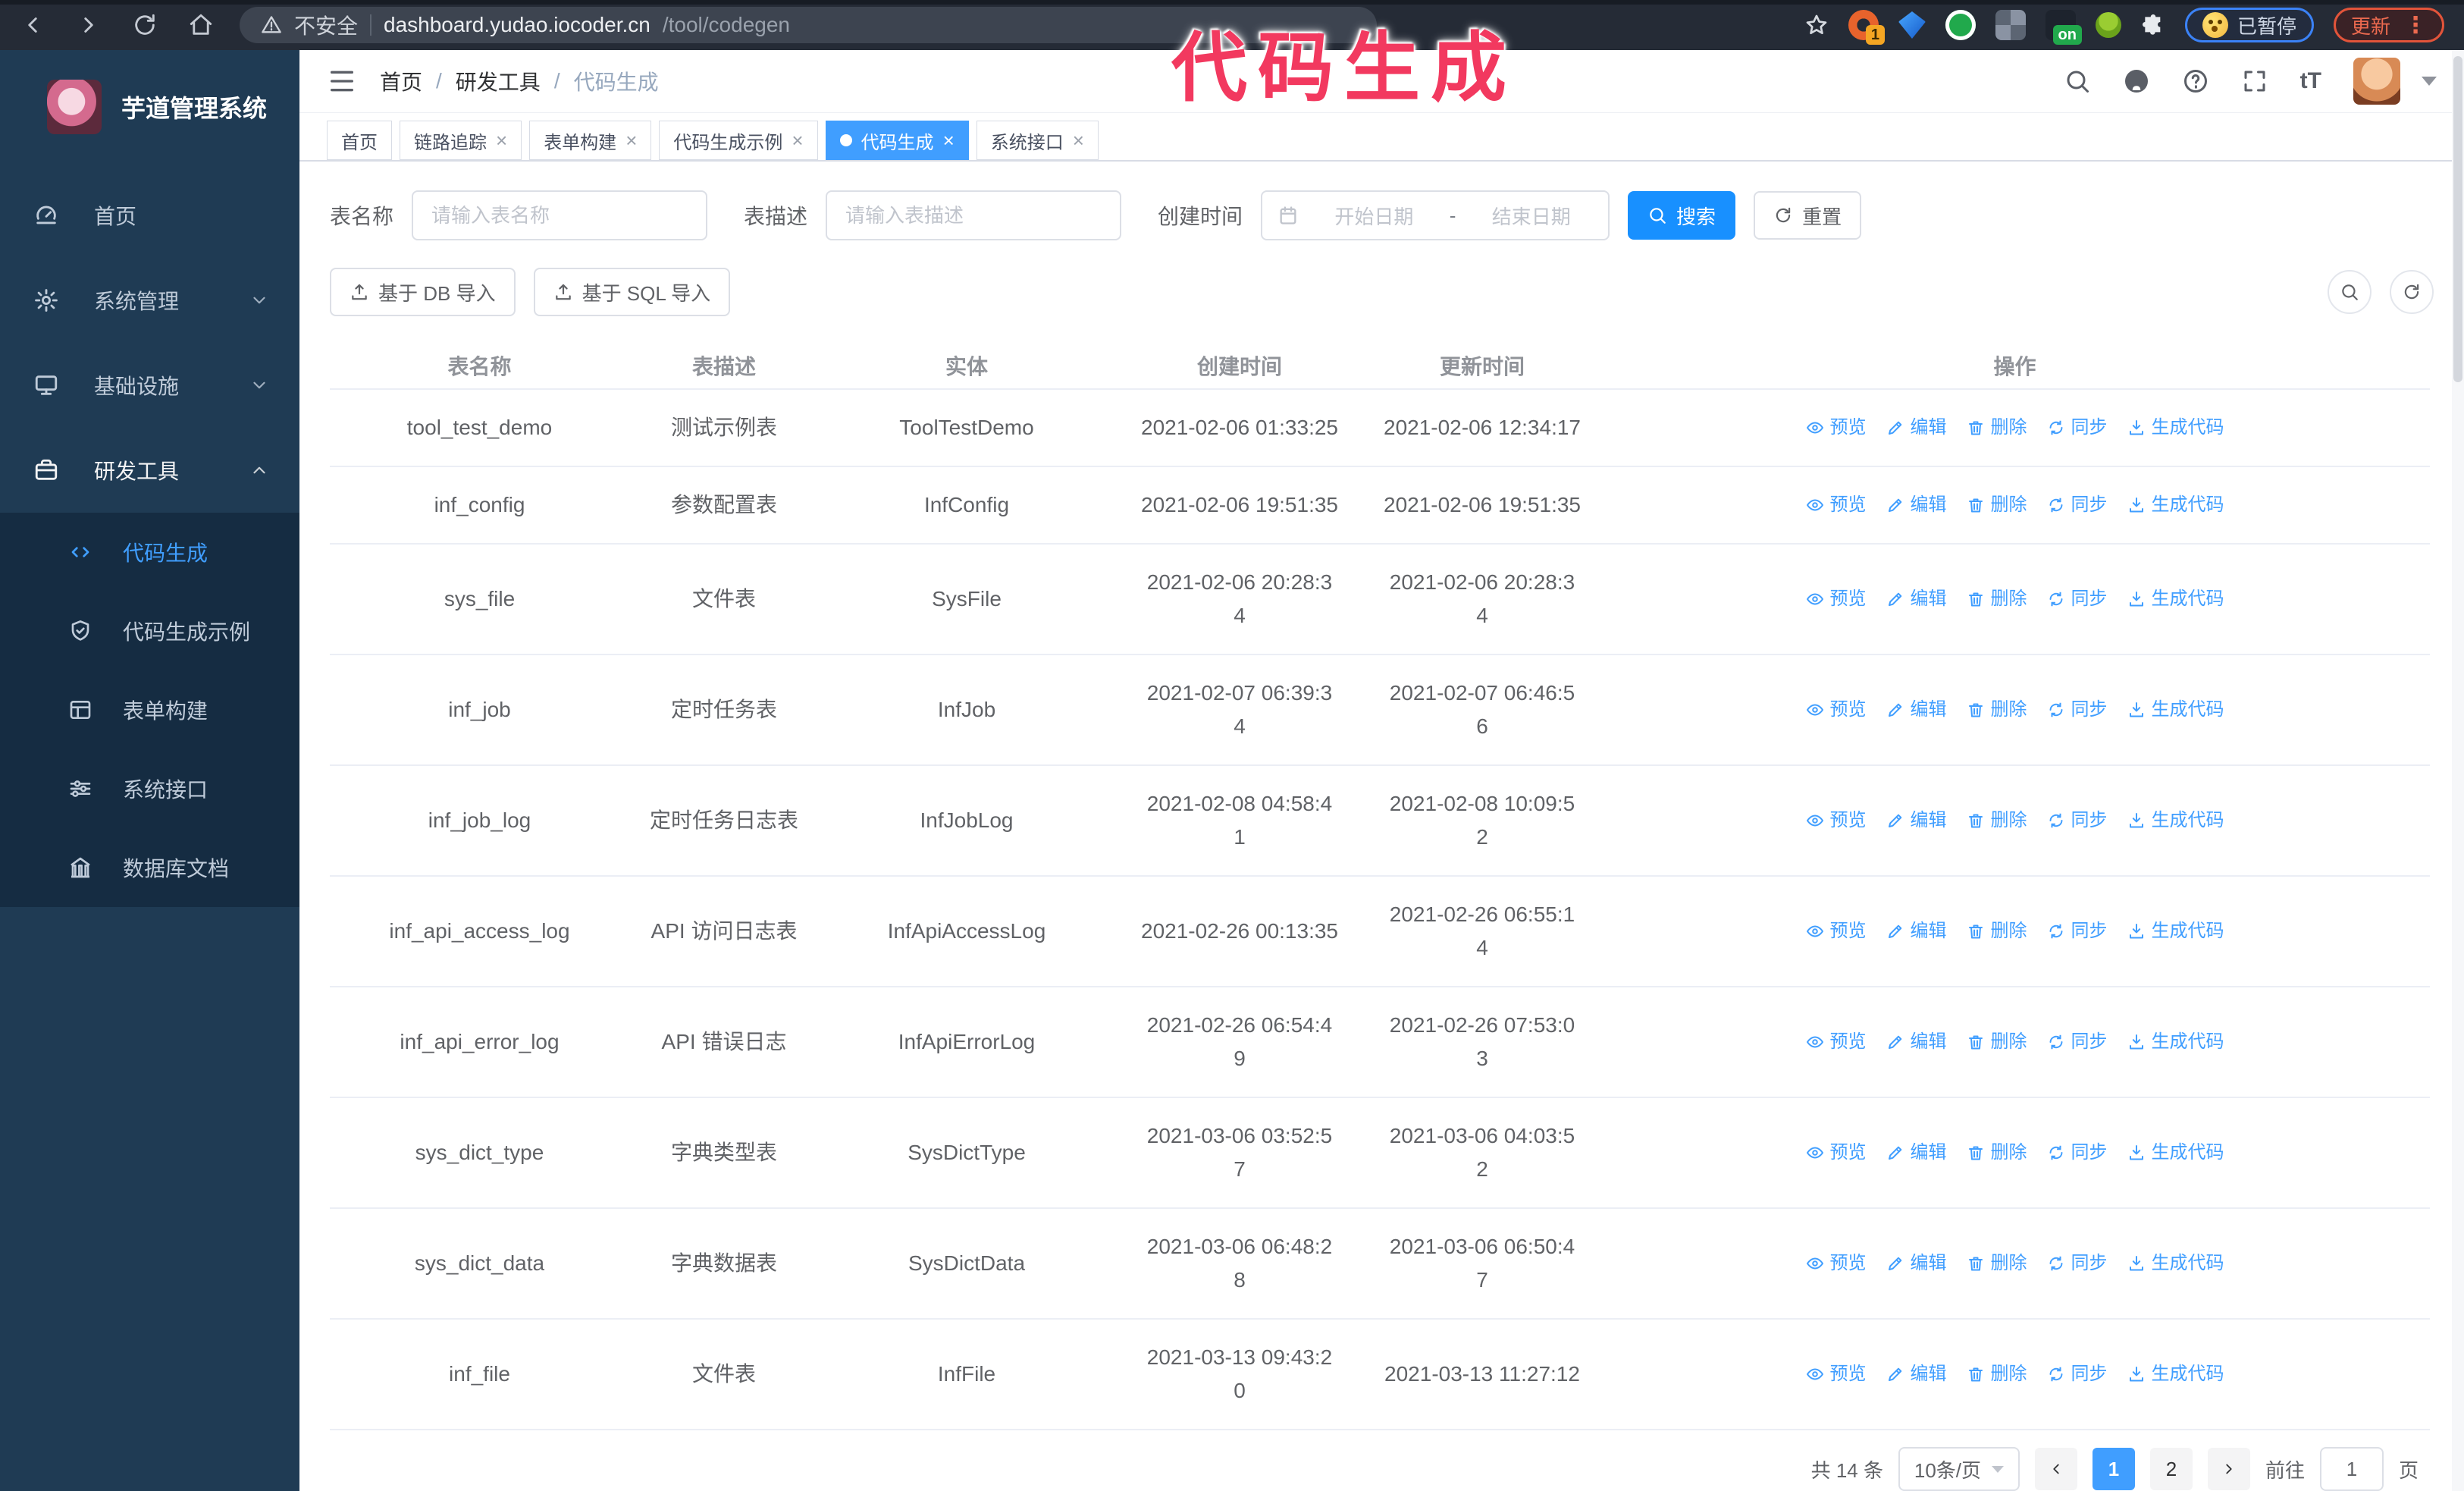 The image size is (2464, 1491). I want to click on sidebar-item-codegen: 代码生成, so click(150, 552).